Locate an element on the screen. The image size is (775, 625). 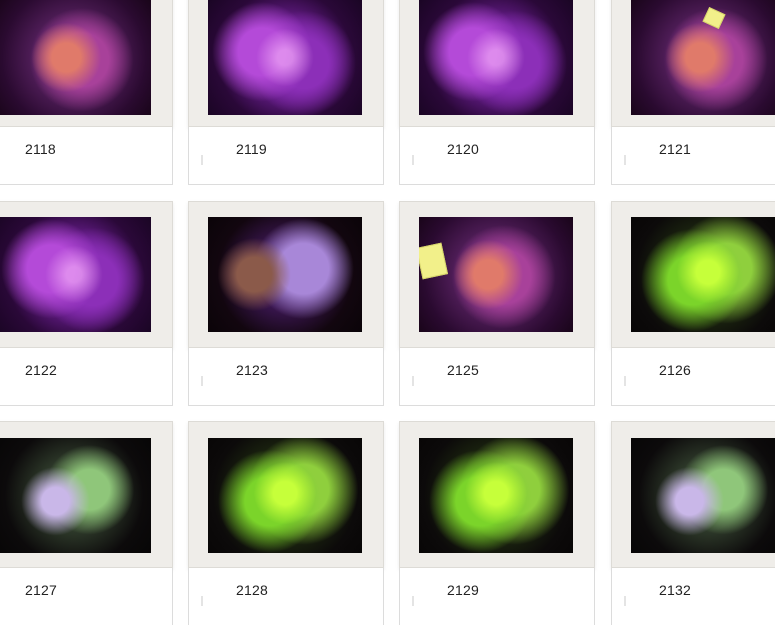
gallery-card: 2122 is located at coordinates (86, 311).